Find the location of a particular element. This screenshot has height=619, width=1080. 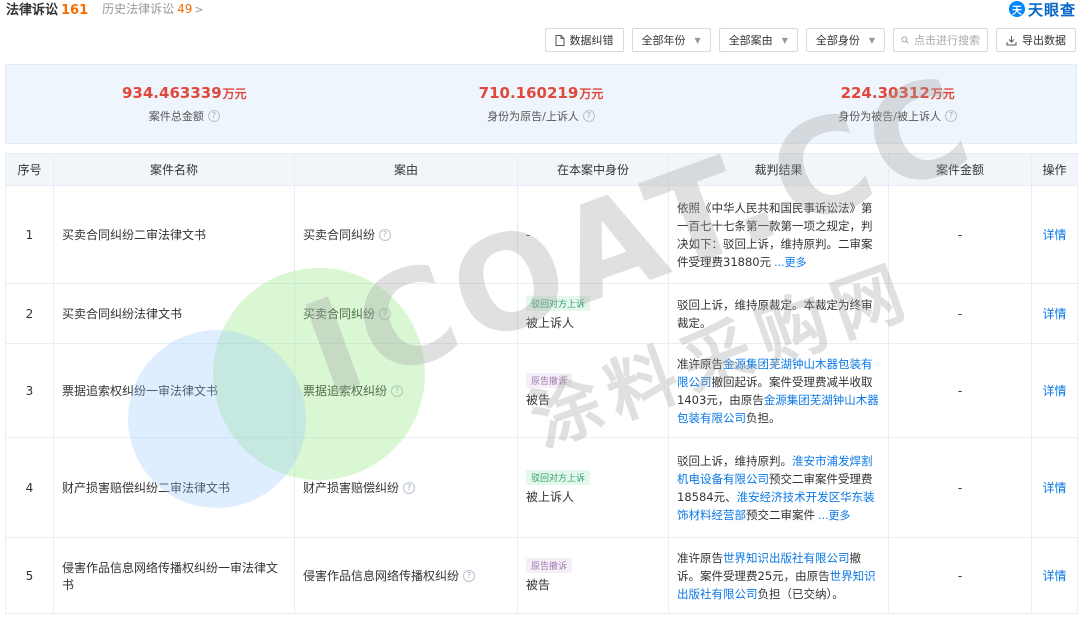

role-filter-dropdown: 全部身份 ▼ is located at coordinates (845, 40).